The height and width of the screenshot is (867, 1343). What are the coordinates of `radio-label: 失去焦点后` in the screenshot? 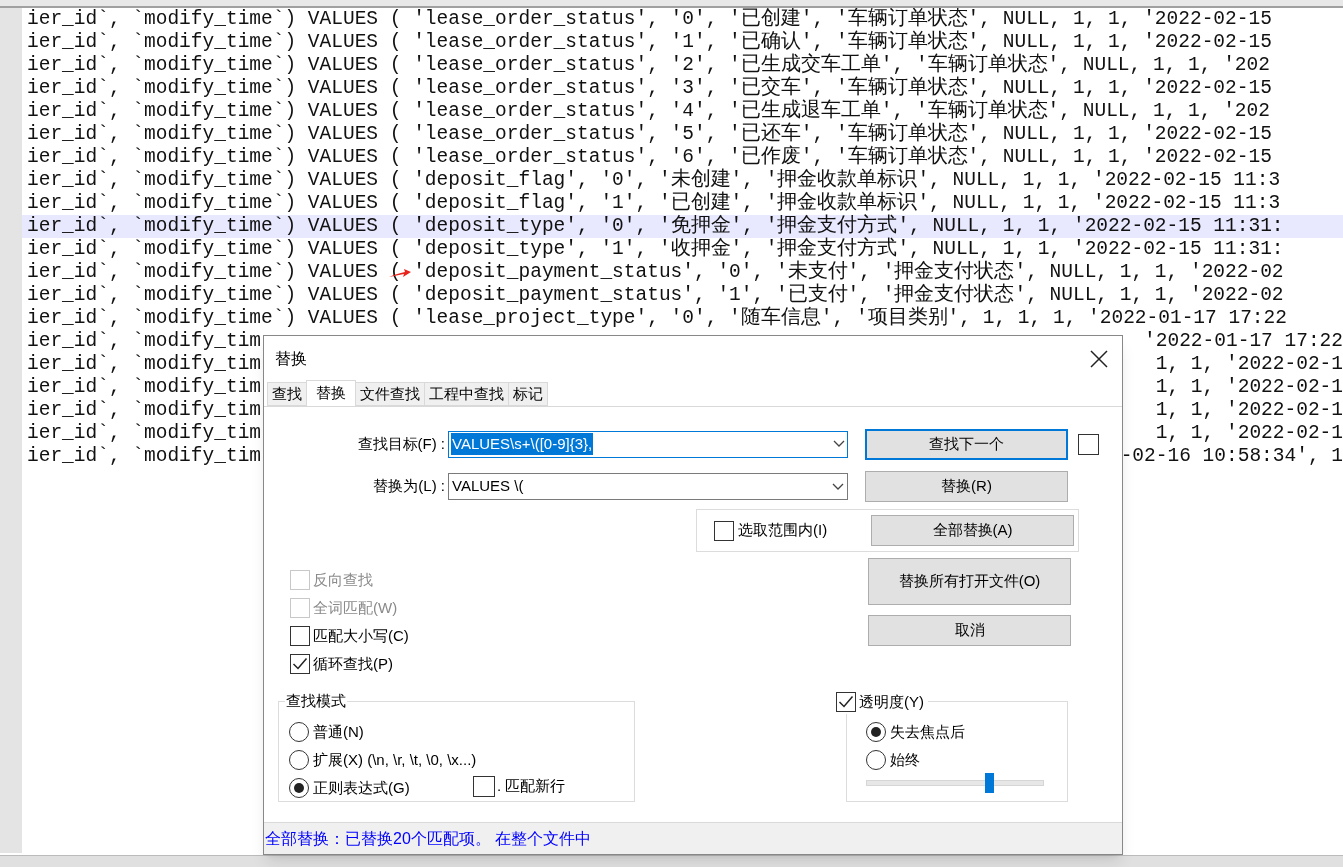 It's located at (927, 731).